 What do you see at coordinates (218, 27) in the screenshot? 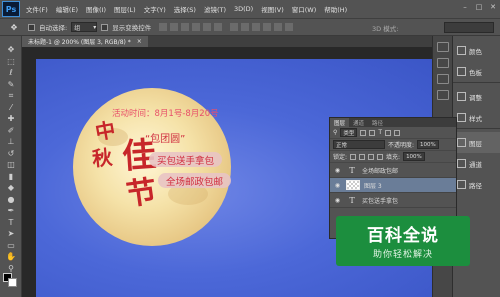
I see `align-right-icon` at bounding box center [218, 27].